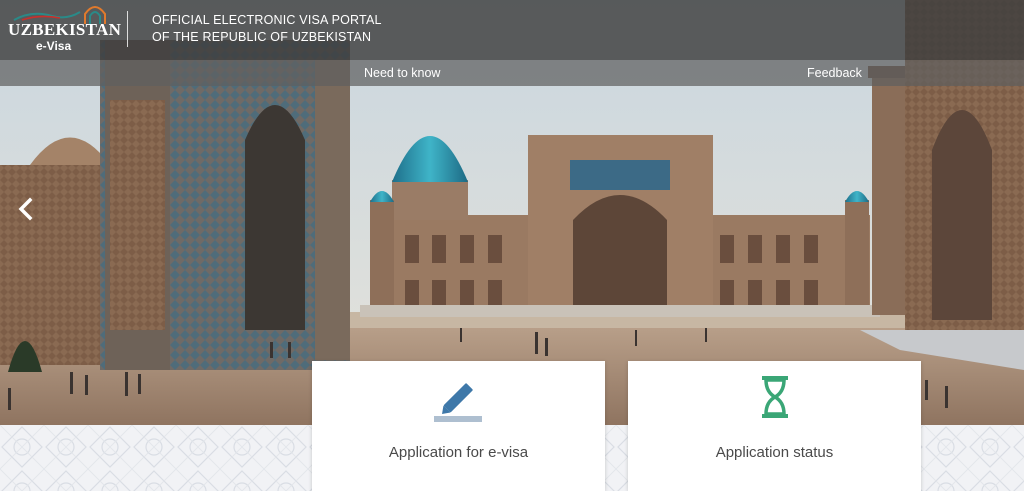 Image resolution: width=1024 pixels, height=491 pixels. Describe the element at coordinates (402, 73) in the screenshot. I see `nav-need-to-know: Need to know` at that location.